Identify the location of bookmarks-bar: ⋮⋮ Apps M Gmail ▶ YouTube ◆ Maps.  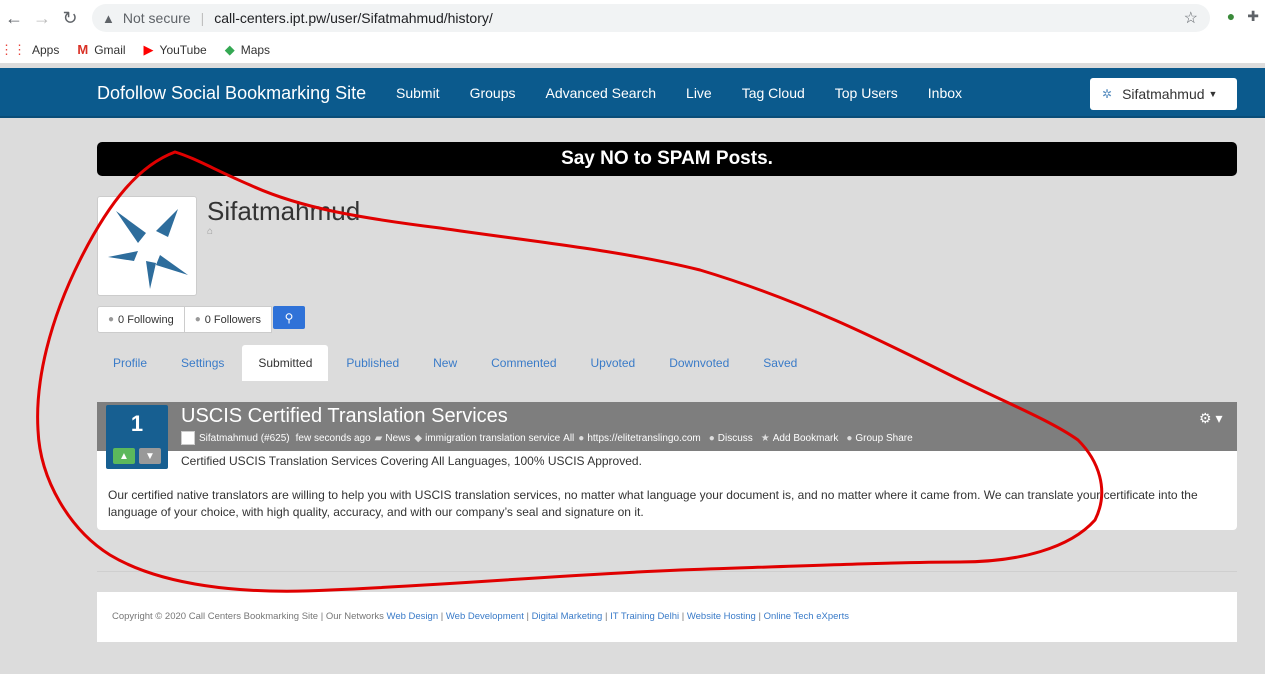
(632, 50).